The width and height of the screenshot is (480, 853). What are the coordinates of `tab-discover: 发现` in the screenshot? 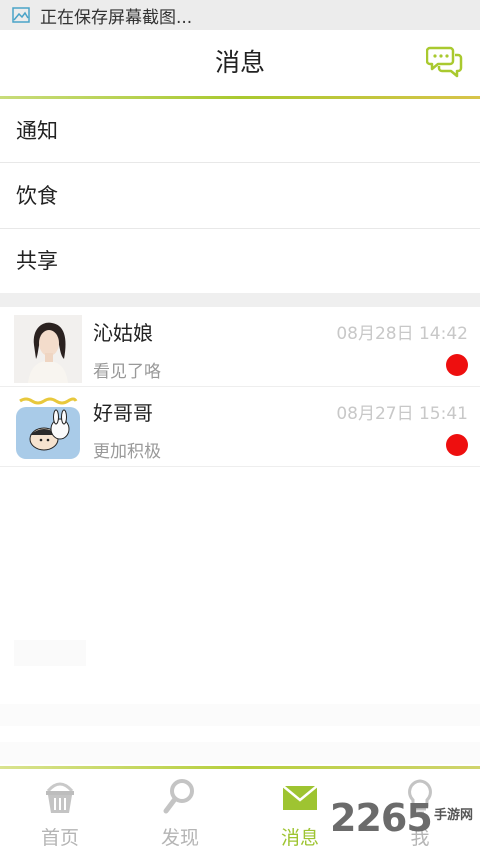 It's located at (180, 811).